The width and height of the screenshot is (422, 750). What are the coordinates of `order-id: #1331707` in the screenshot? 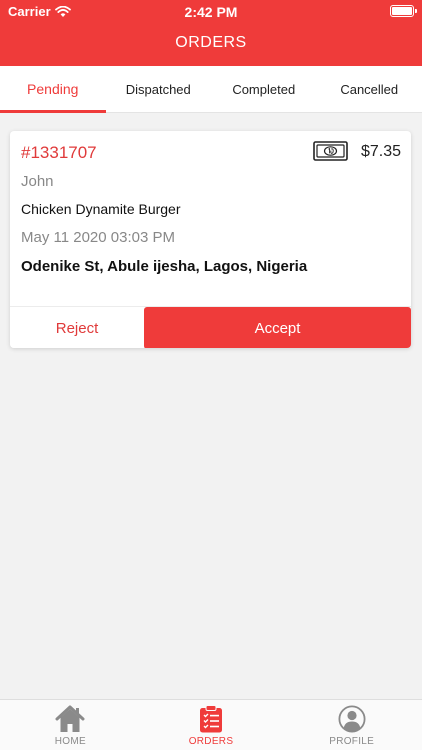 It's located at (59, 152).